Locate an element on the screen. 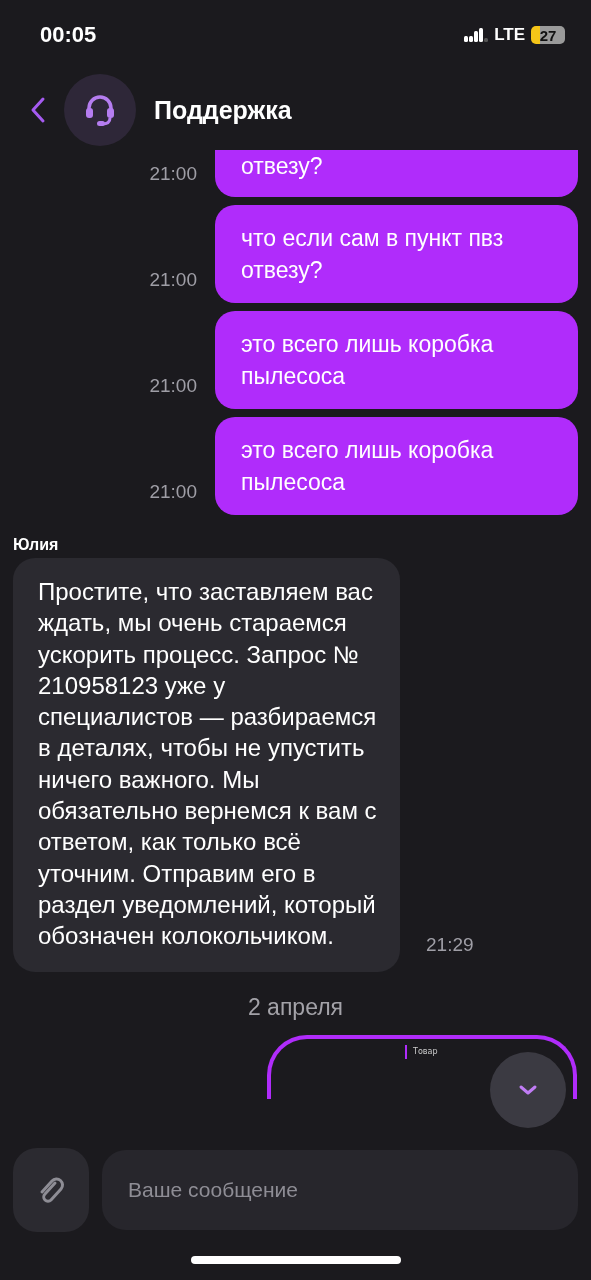 This screenshot has height=1280, width=591. attach-button is located at coordinates (51, 1190).